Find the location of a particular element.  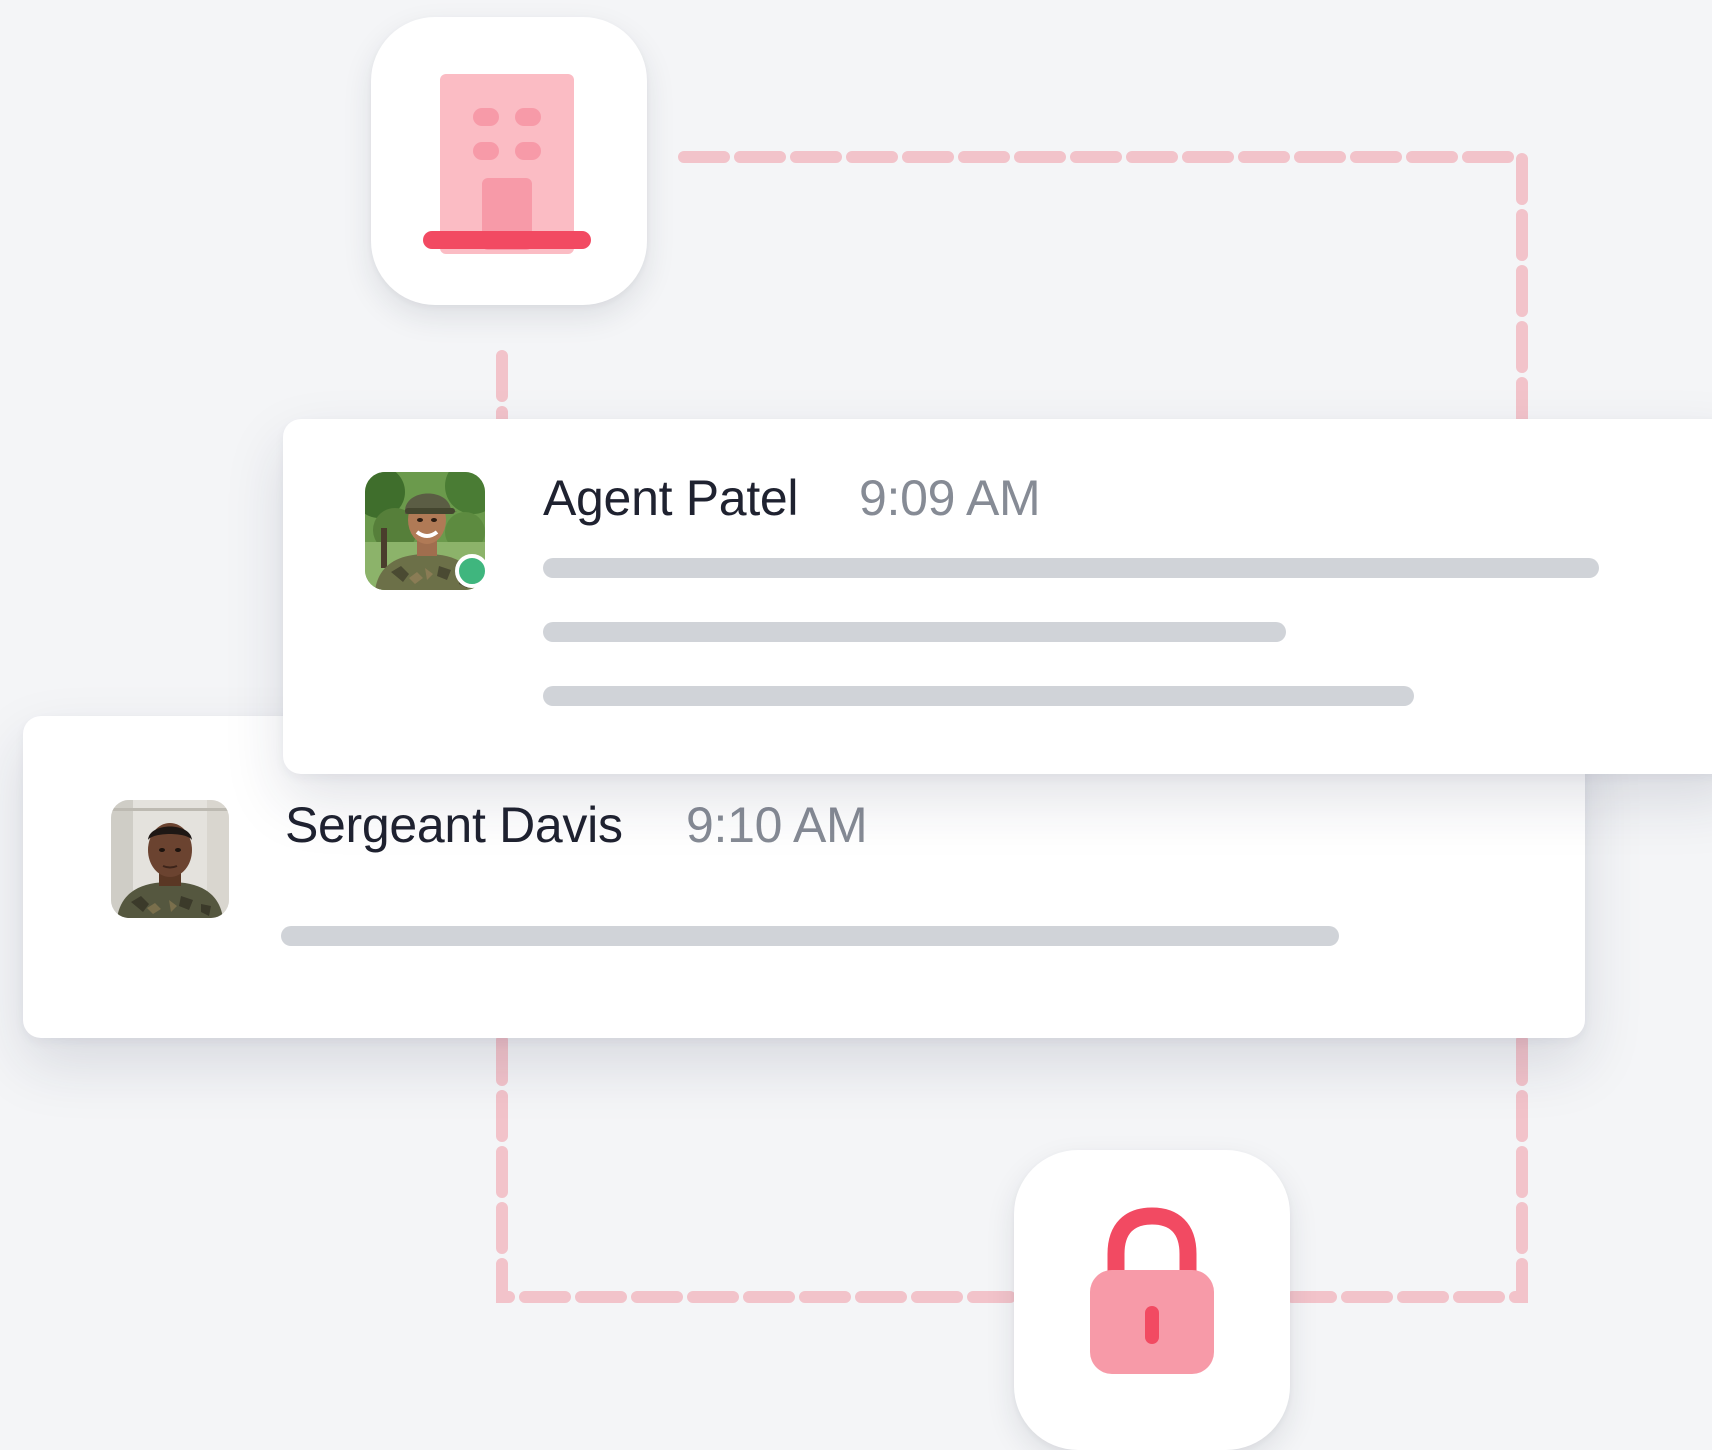

lock-icon-tile is located at coordinates (1152, 1300).